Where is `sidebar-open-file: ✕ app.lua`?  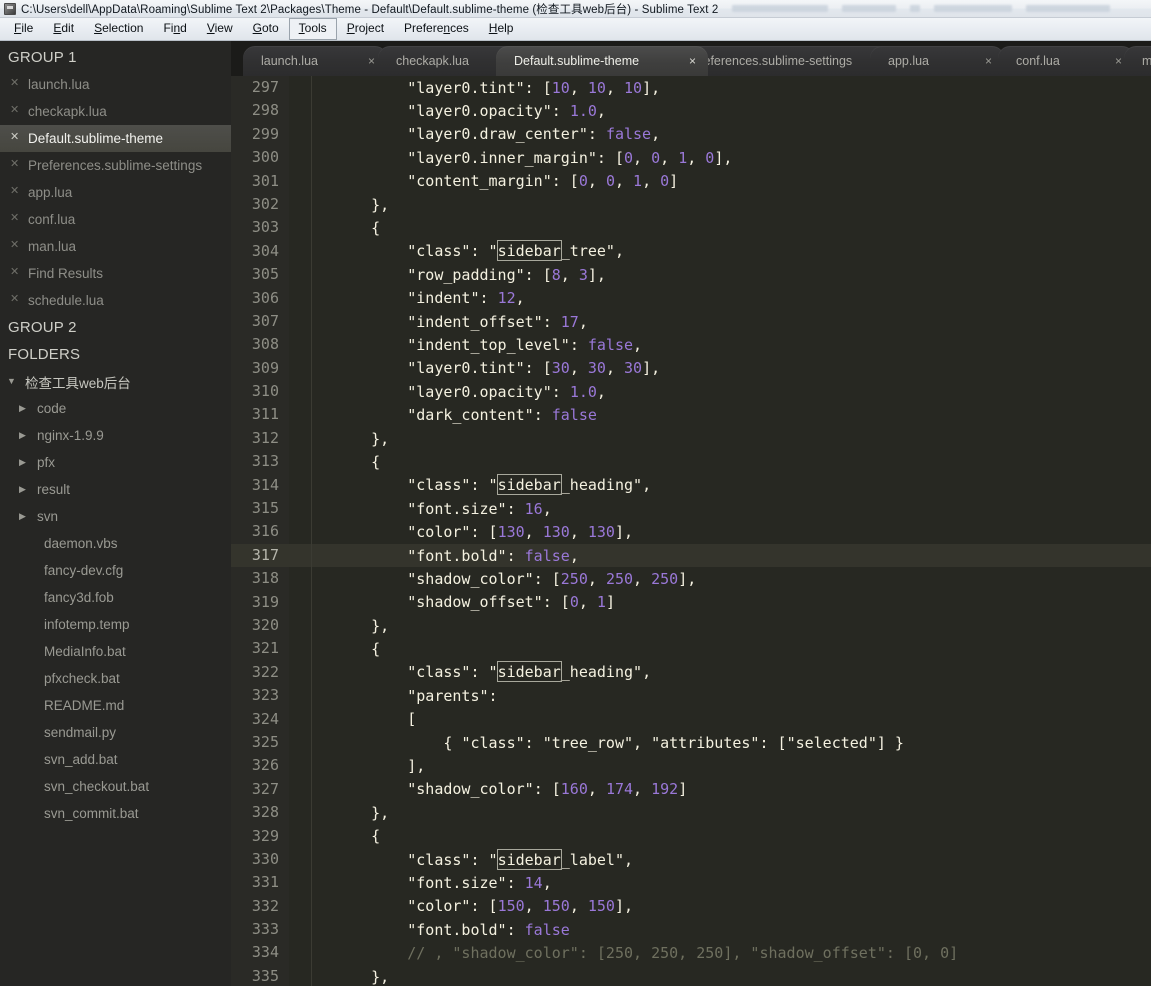
sidebar-open-file: ✕ app.lua is located at coordinates (115, 192).